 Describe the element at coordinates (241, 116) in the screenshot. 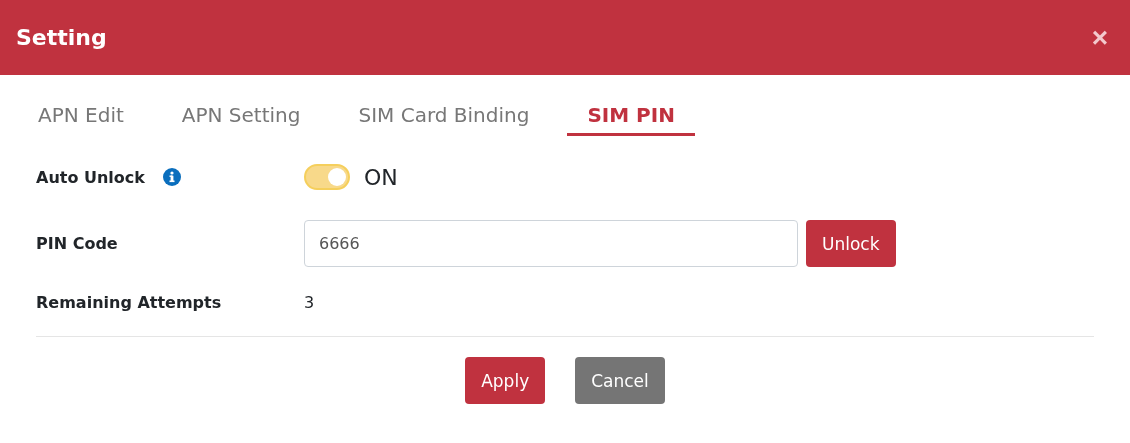

I see `tab: APN Setting` at that location.